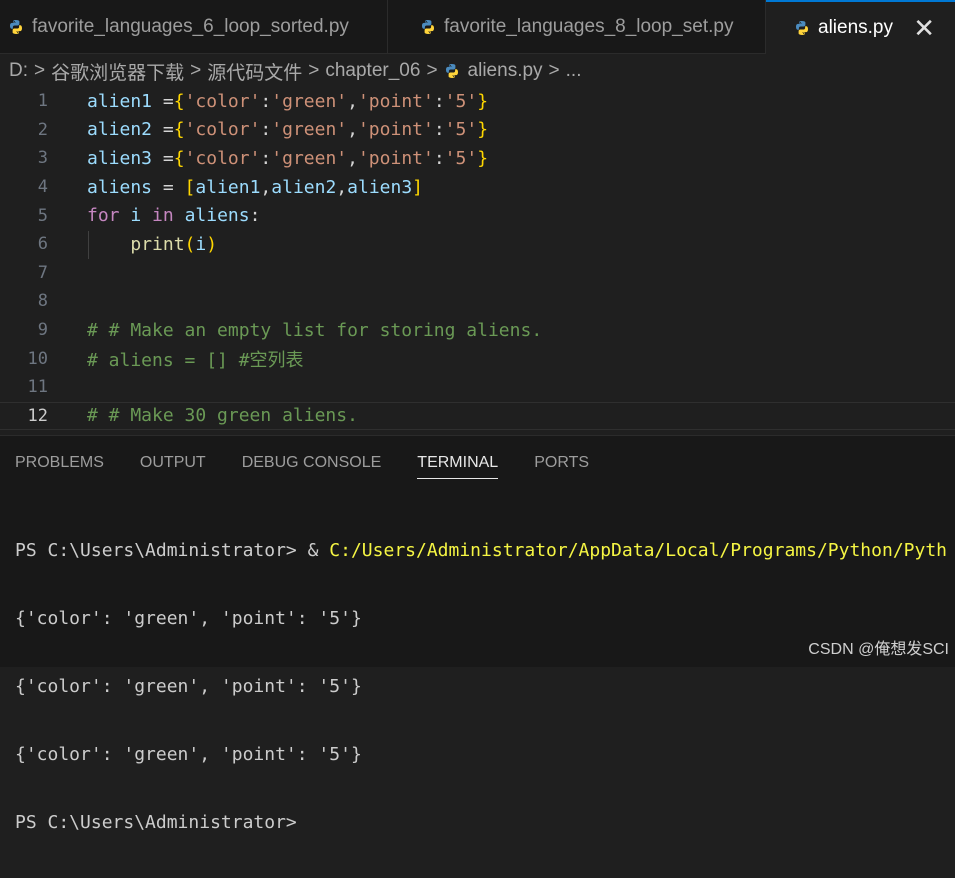  I want to click on code-line: 3 alien3 ={'color':'green','point':'5'}, so click(477, 158).